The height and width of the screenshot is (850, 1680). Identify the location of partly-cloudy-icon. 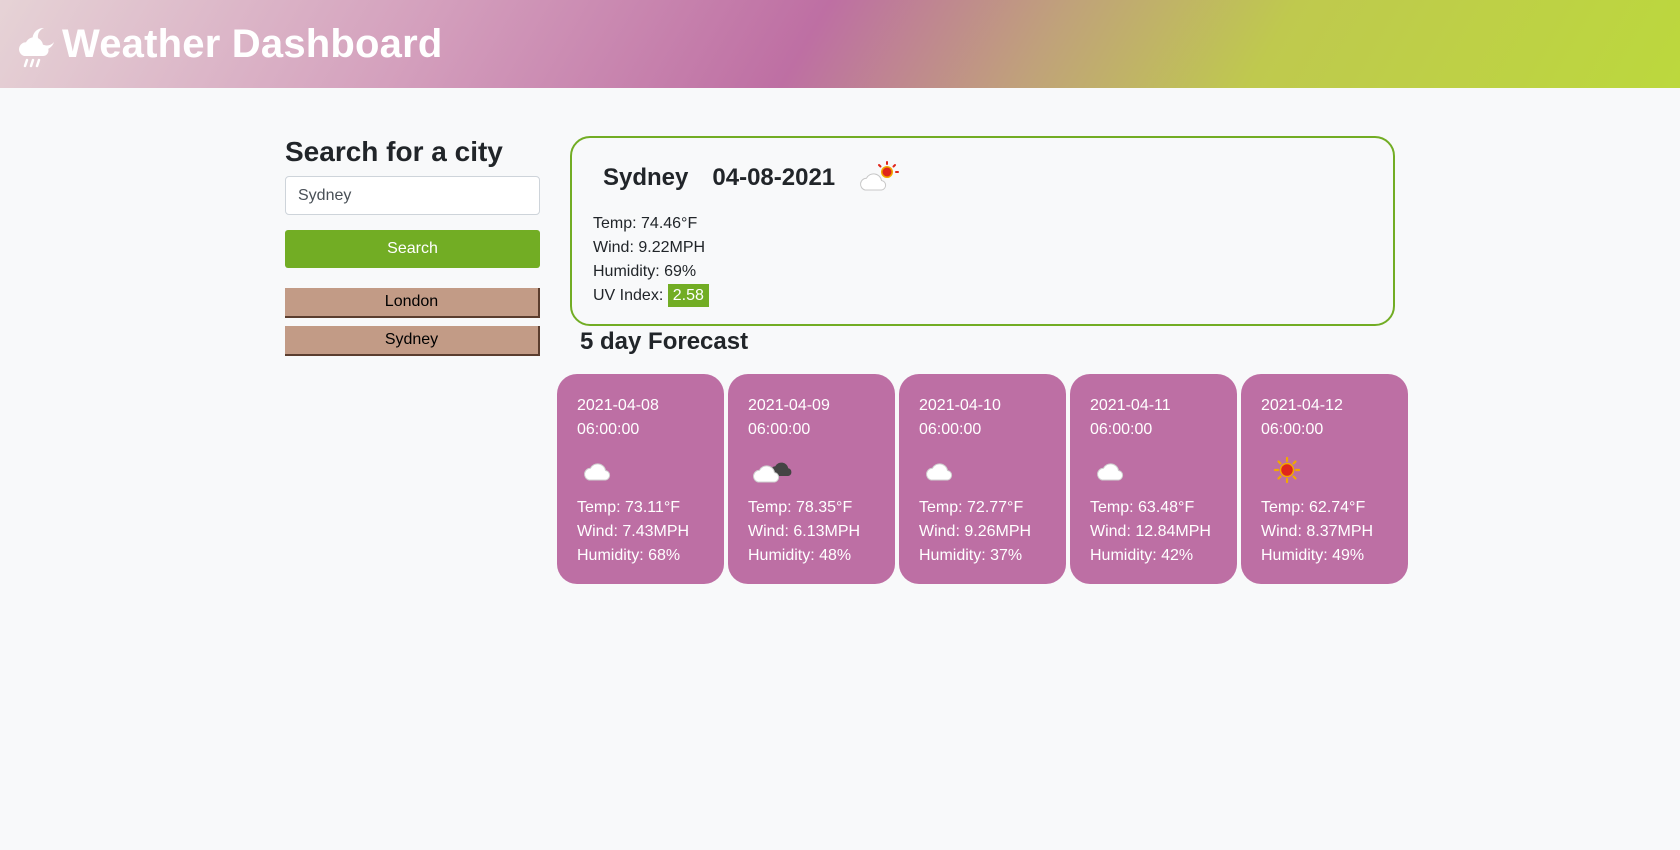
(880, 176).